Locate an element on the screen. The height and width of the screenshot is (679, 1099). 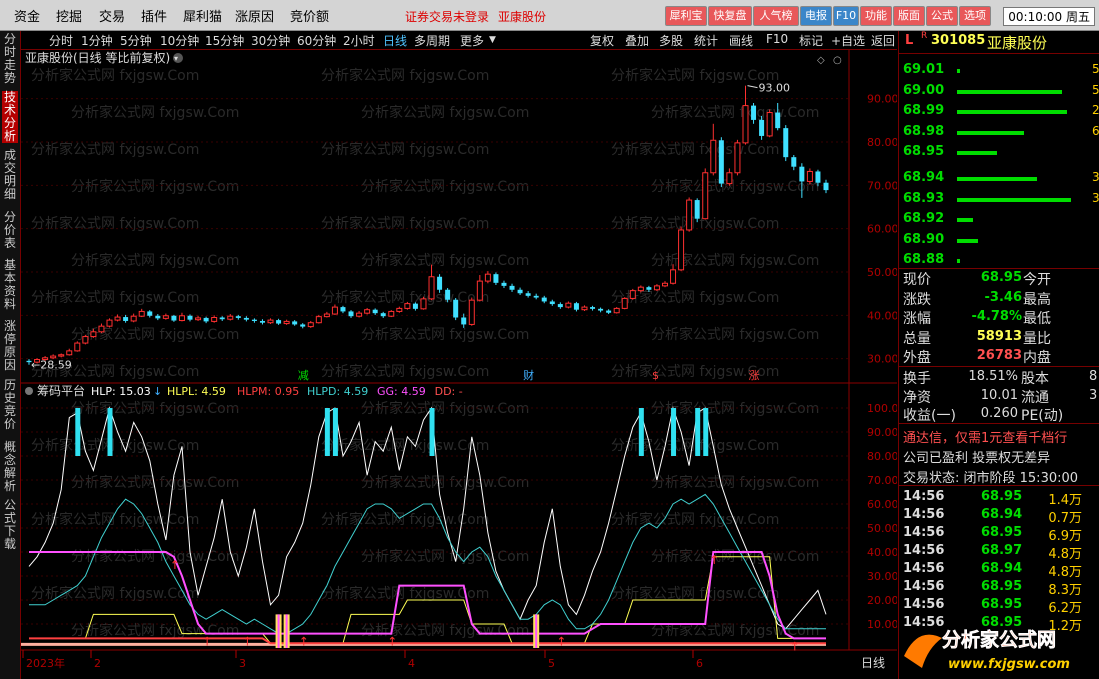
sidebar-item-limit-reason: 涨停原因 is located at coordinates (10, 346).